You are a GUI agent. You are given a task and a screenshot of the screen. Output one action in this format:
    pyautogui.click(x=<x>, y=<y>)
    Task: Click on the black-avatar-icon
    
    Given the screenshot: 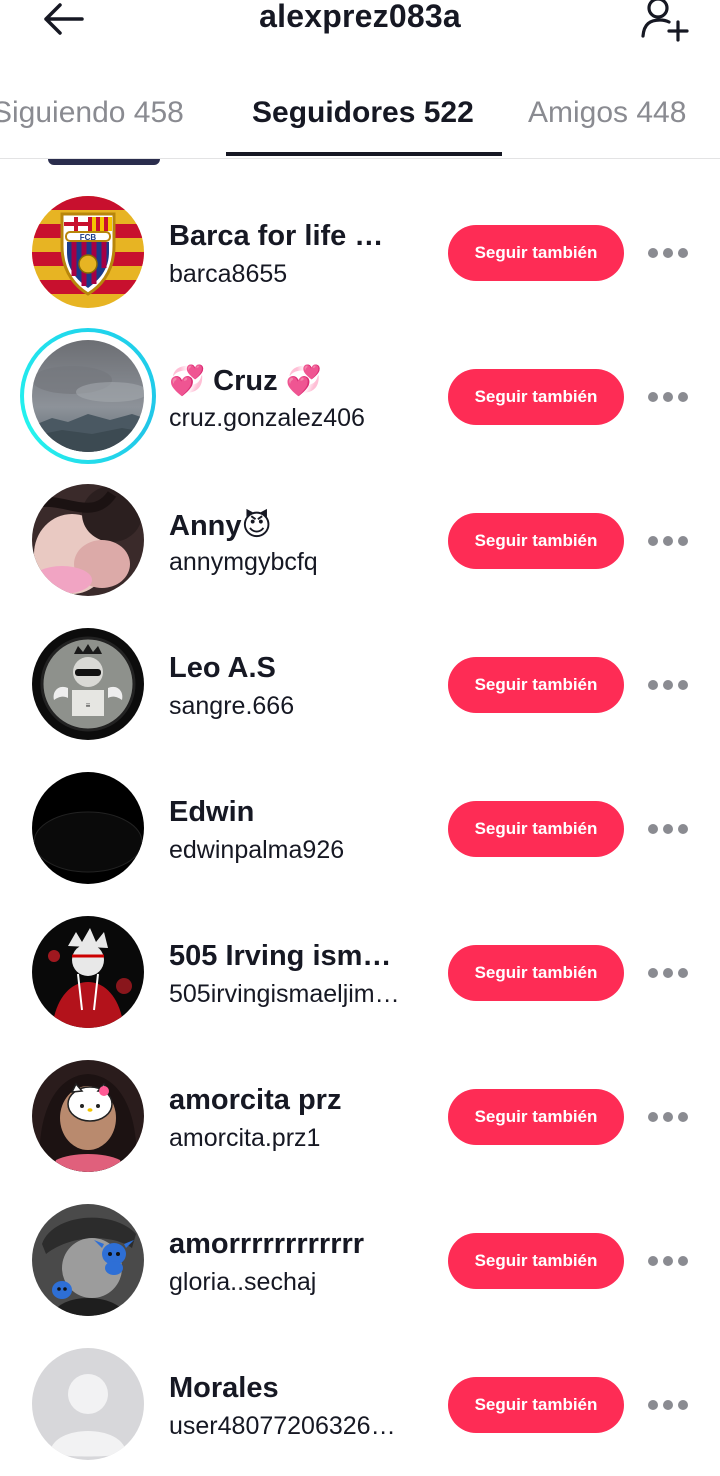 What is the action you would take?
    pyautogui.click(x=88, y=828)
    